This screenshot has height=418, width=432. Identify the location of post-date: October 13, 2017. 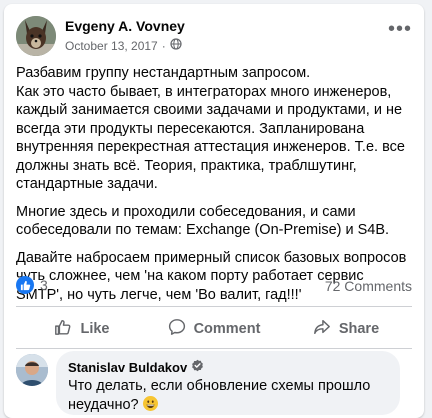
(111, 46).